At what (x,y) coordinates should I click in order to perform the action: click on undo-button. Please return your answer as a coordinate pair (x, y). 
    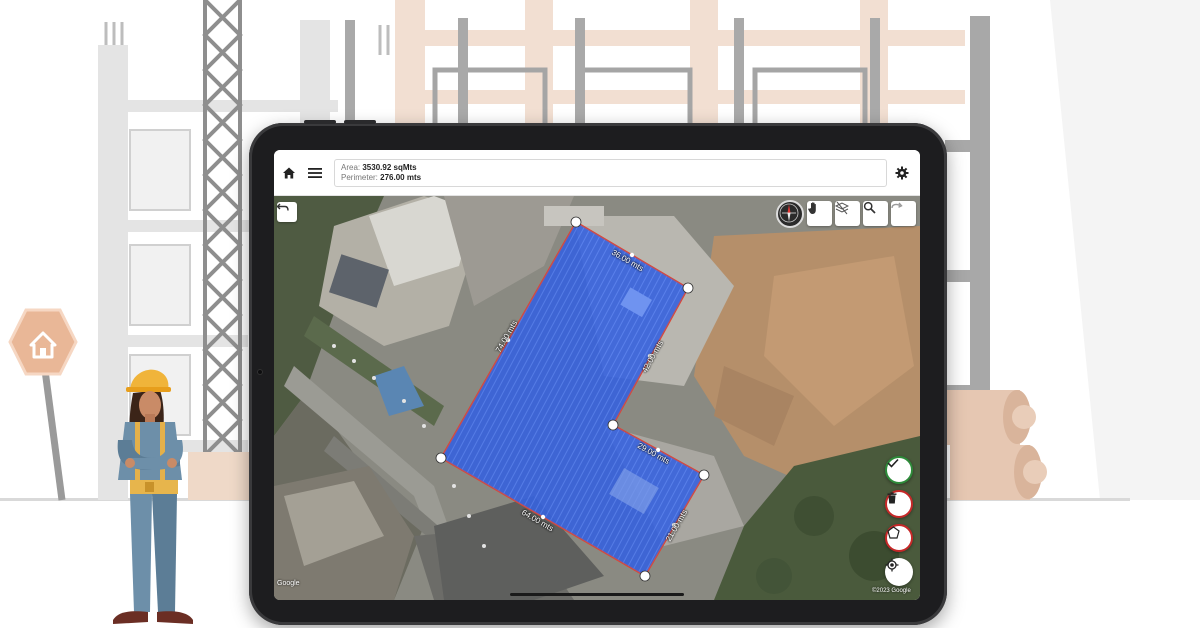
    Looking at the image, I should click on (287, 212).